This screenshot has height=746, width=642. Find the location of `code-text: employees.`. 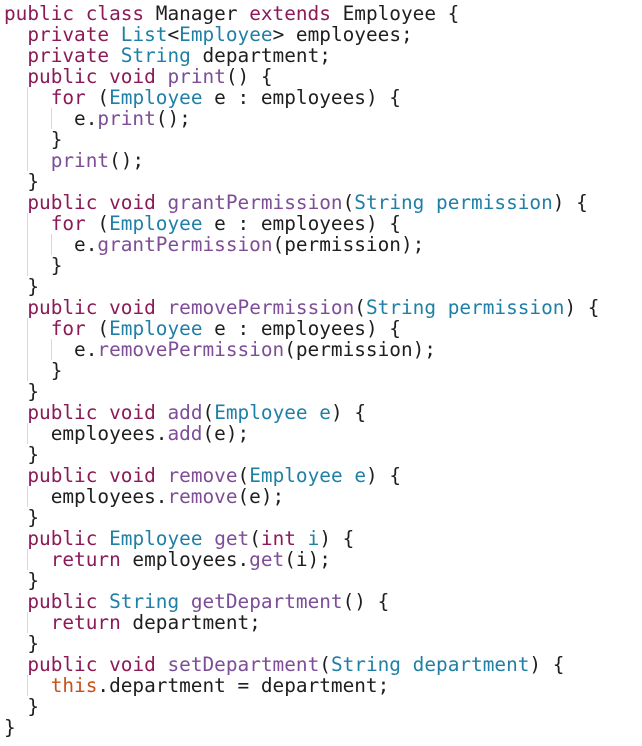

code-text: employees. is located at coordinates (185, 559).